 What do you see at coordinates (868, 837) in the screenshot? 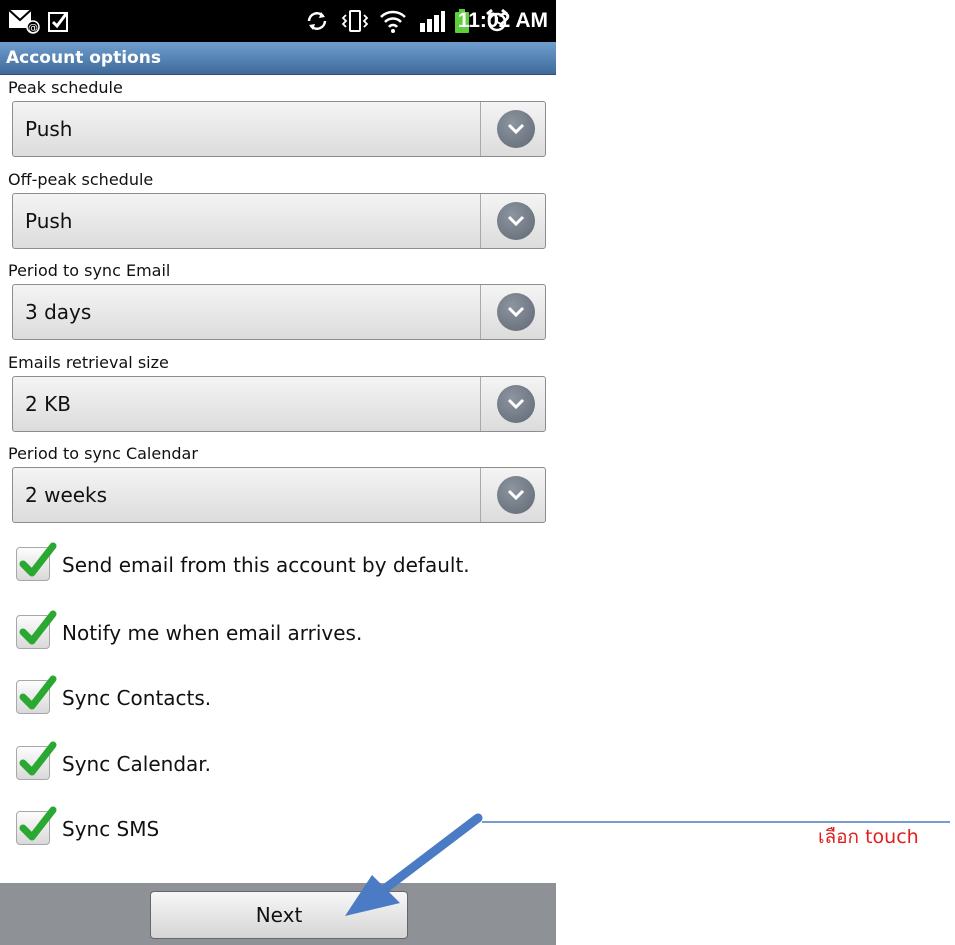
I see `annotation-label: เลือก touch` at bounding box center [868, 837].